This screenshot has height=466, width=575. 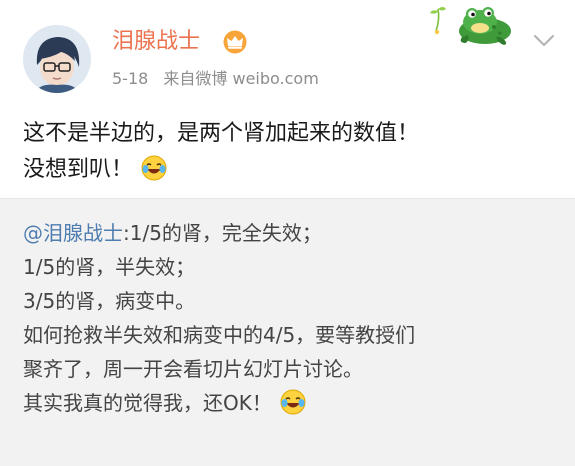 I want to click on mention-link: @泪腺战士, so click(x=73, y=233).